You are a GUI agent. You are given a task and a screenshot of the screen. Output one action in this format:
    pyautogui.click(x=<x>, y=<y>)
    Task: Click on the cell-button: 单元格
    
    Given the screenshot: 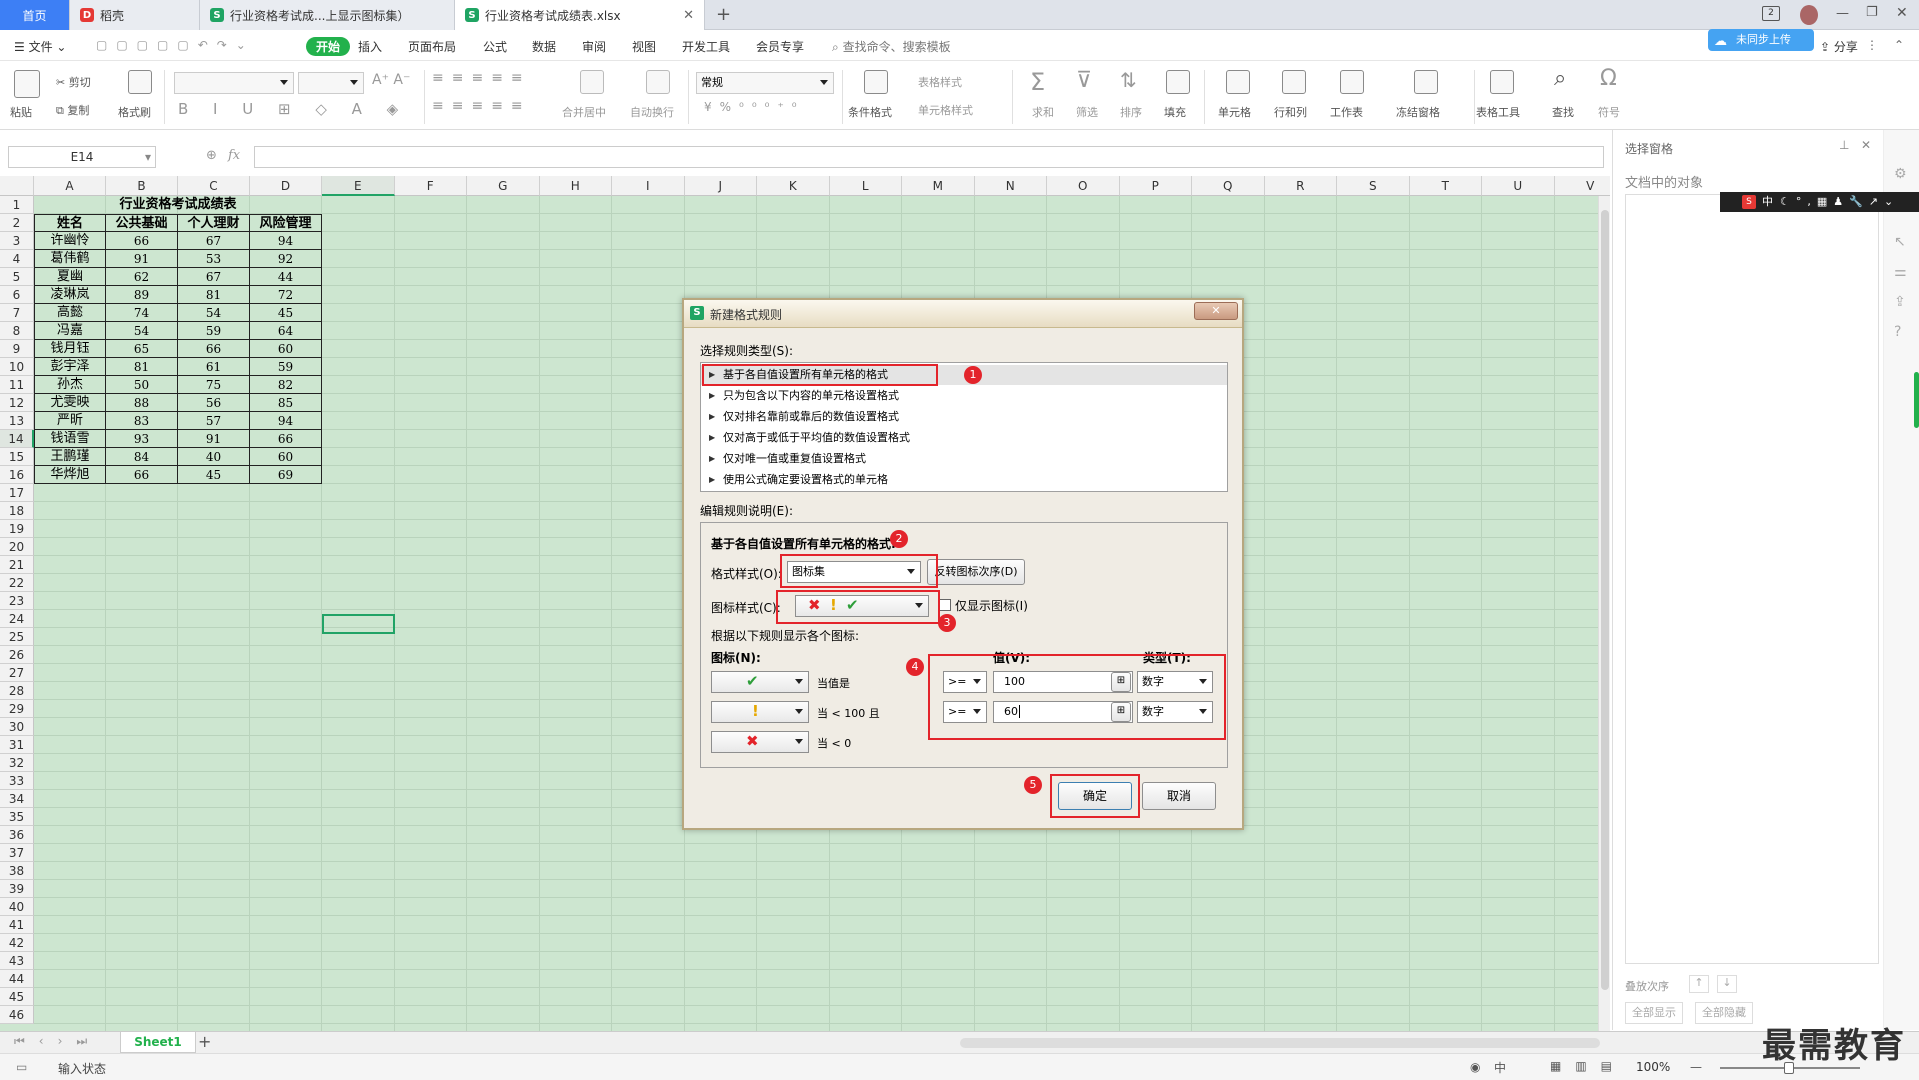 What is the action you would take?
    pyautogui.click(x=1234, y=112)
    